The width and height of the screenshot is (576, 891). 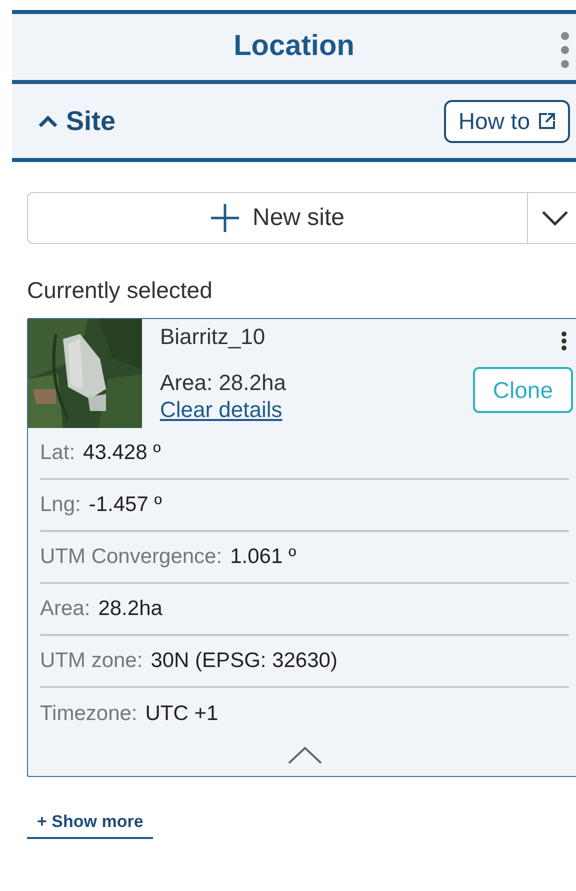 What do you see at coordinates (244, 661) in the screenshot?
I see `detail-value: 30N (EPSG: 32630)` at bounding box center [244, 661].